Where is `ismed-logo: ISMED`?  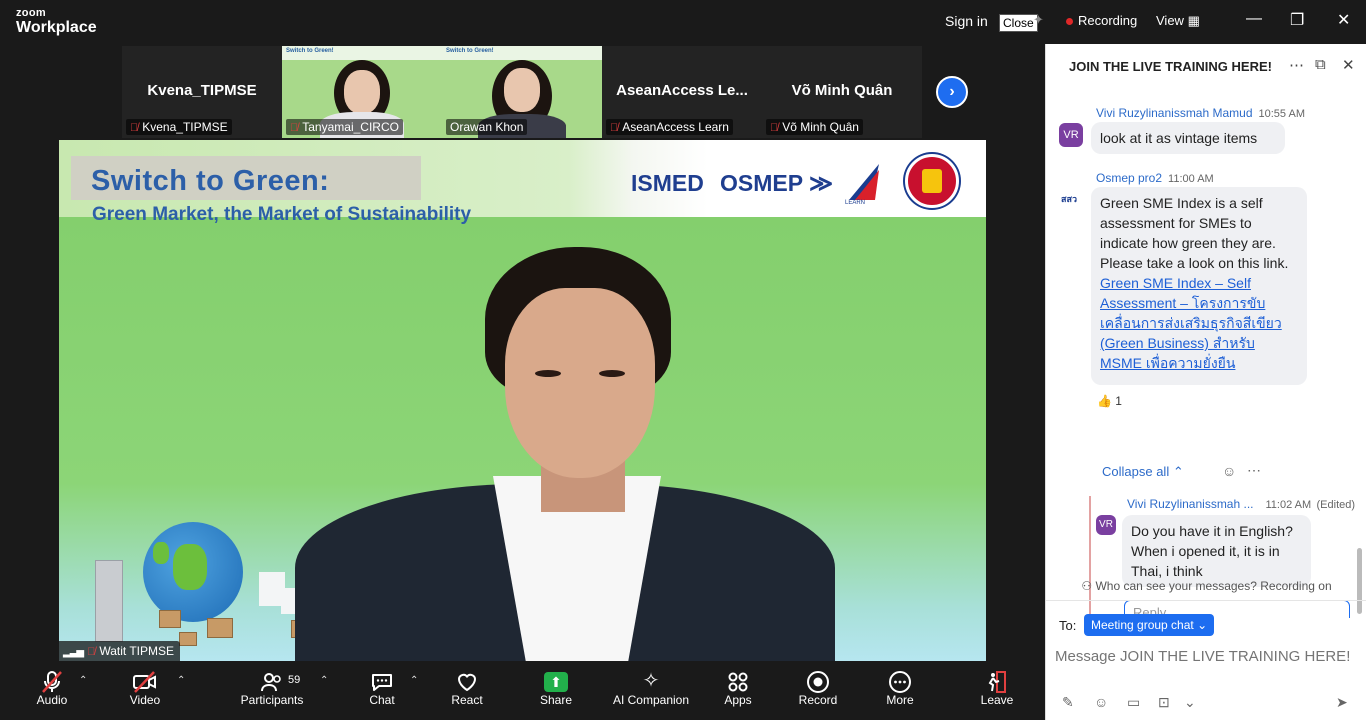
ismed-logo: ISMED is located at coordinates (667, 183).